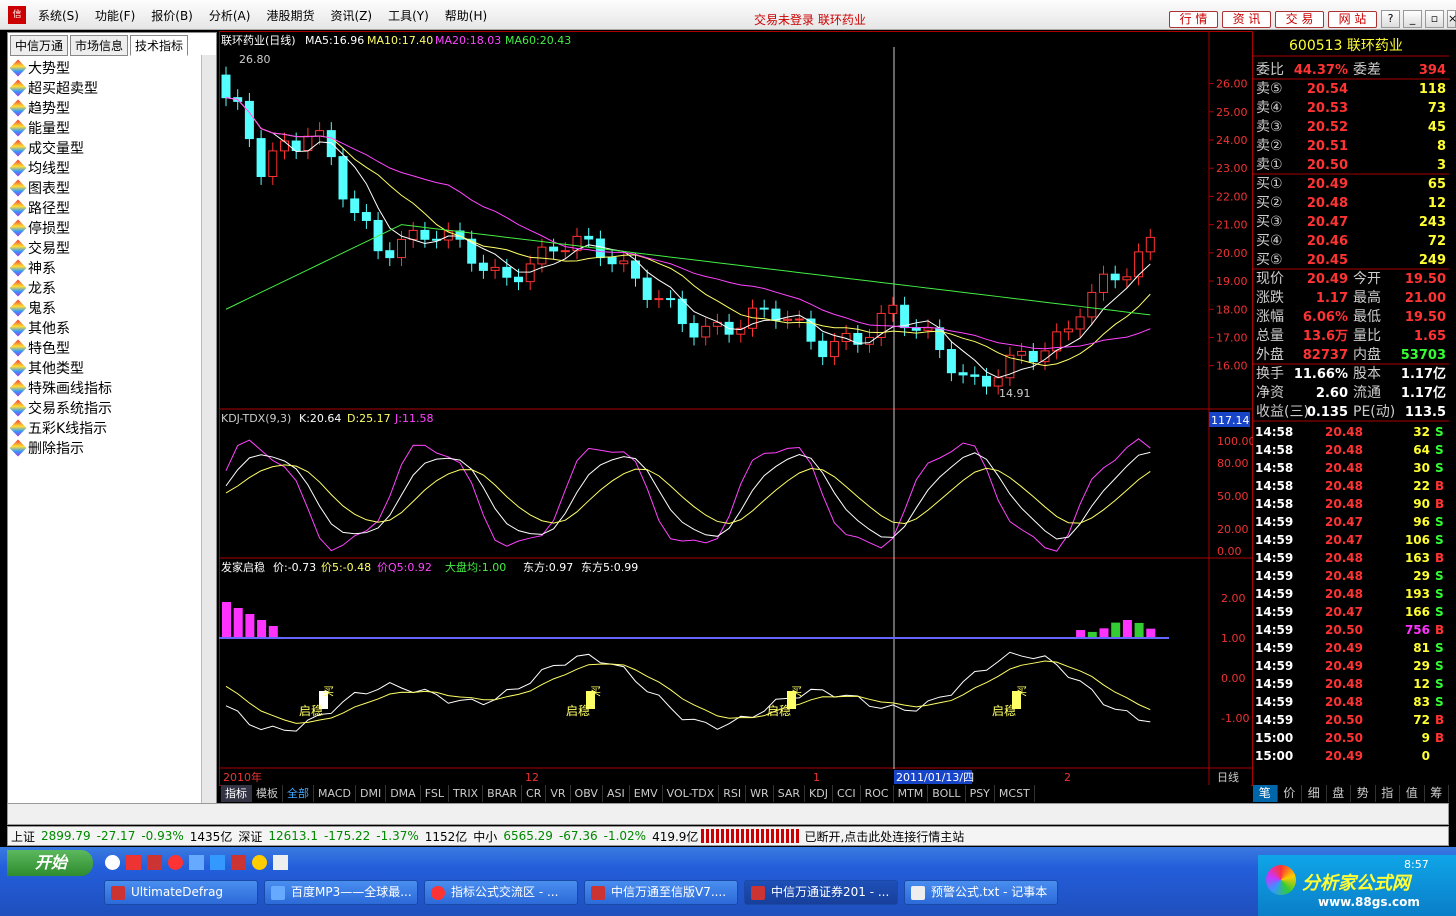  I want to click on buy-label: 买, so click(1021, 691).